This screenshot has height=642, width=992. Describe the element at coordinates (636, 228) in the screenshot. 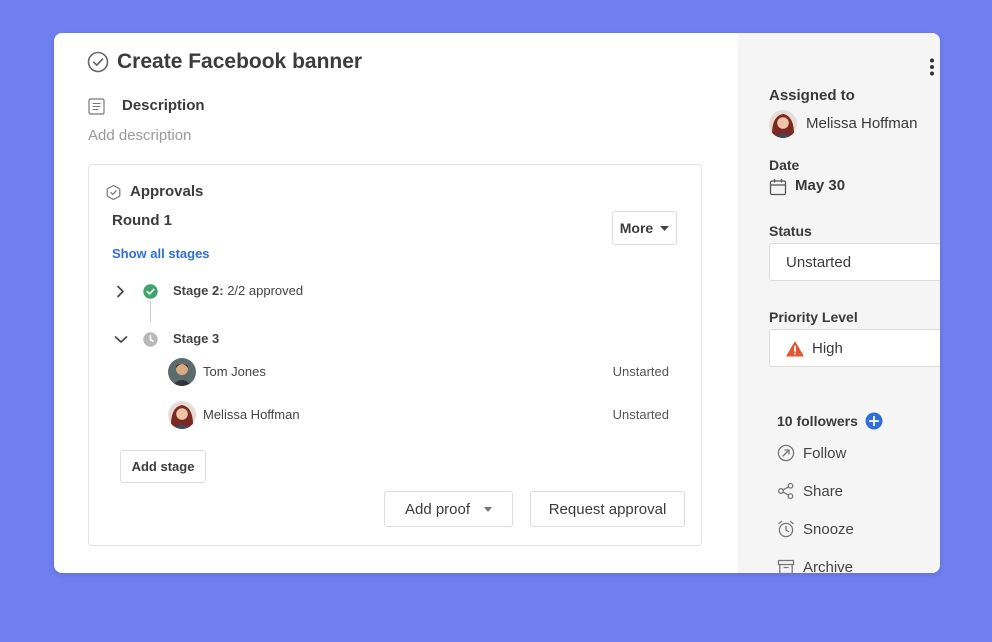

I see `more-label: More` at that location.